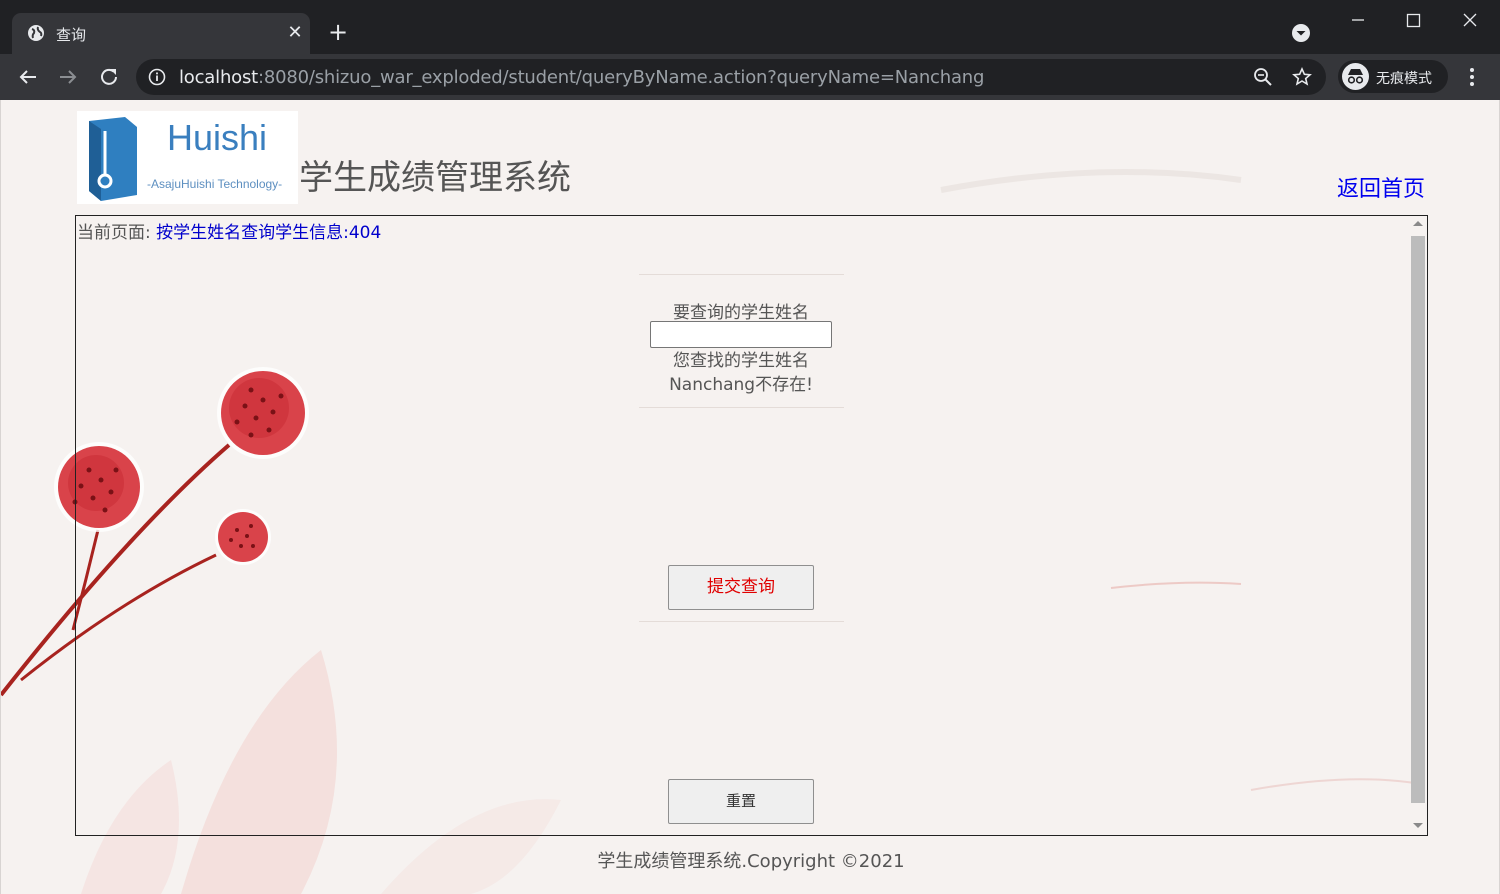 The width and height of the screenshot is (1500, 894). I want to click on book-logo-icon, so click(113, 159).